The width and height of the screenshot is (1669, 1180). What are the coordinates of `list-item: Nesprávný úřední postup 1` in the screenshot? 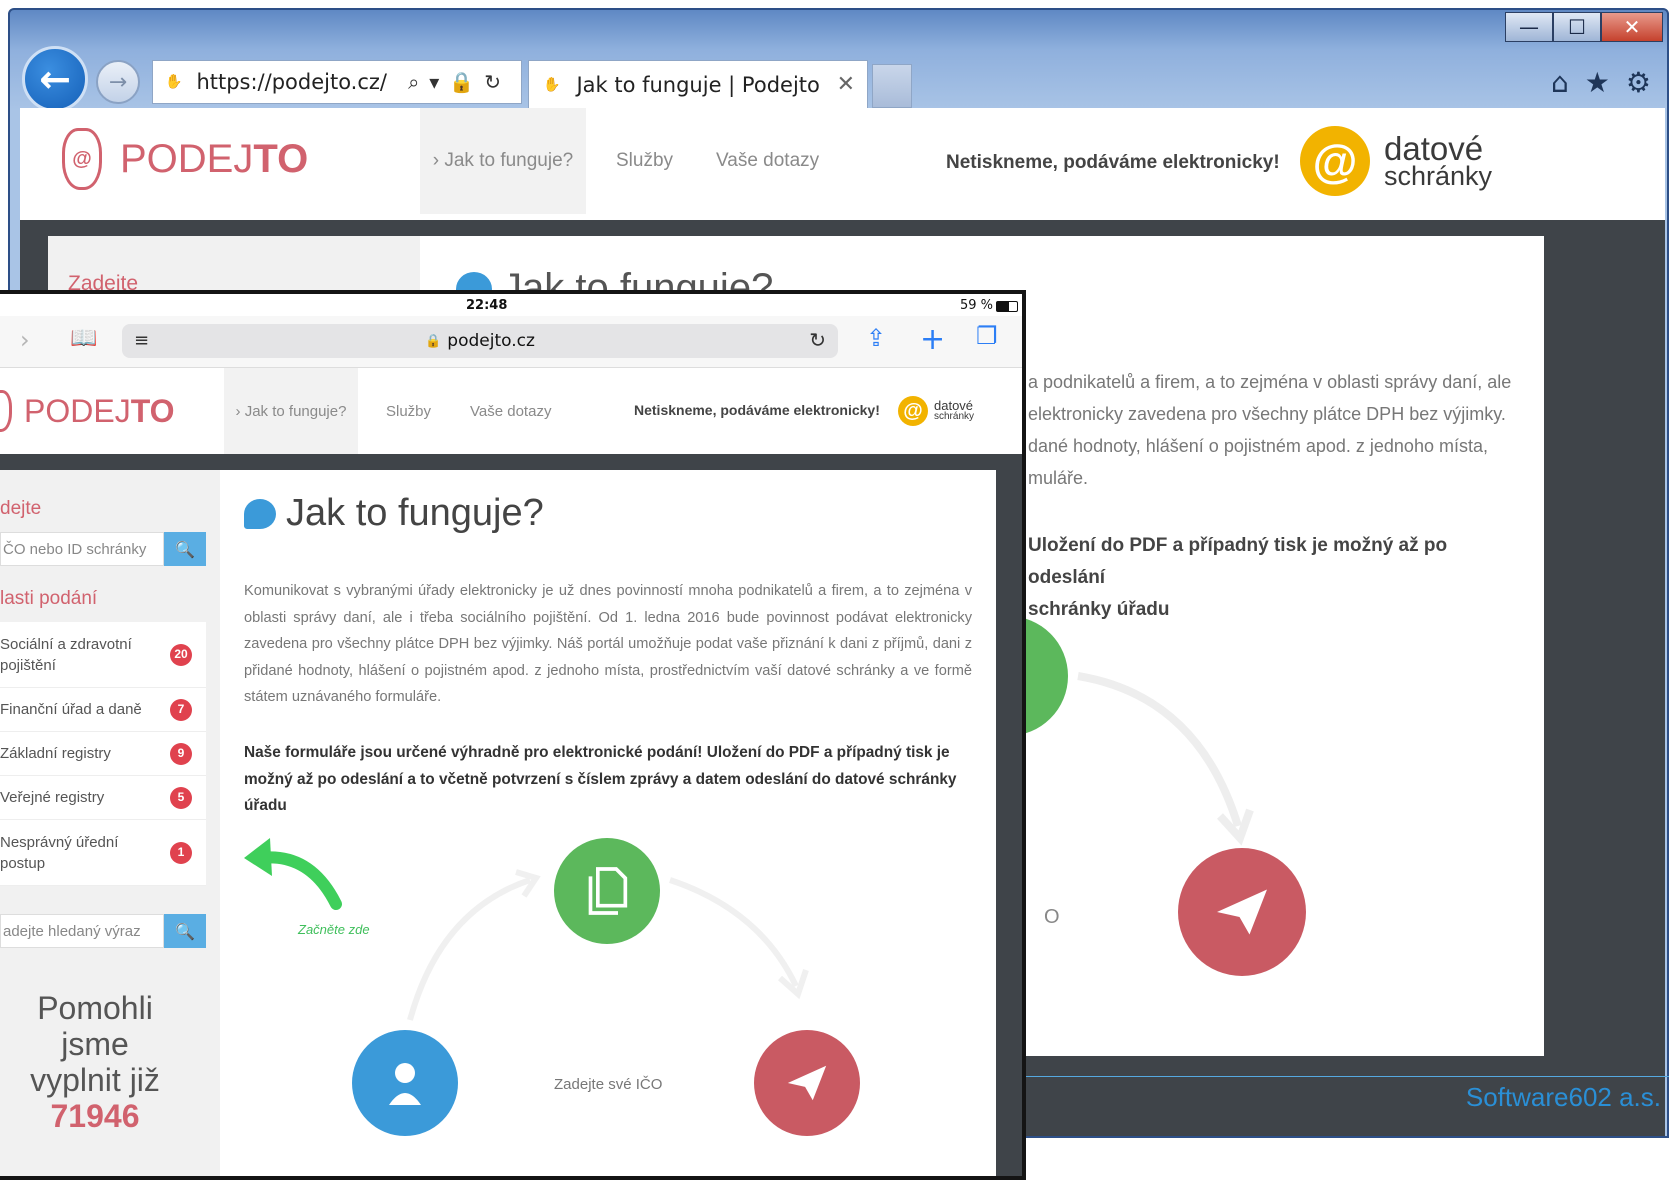 It's located at (103, 853).